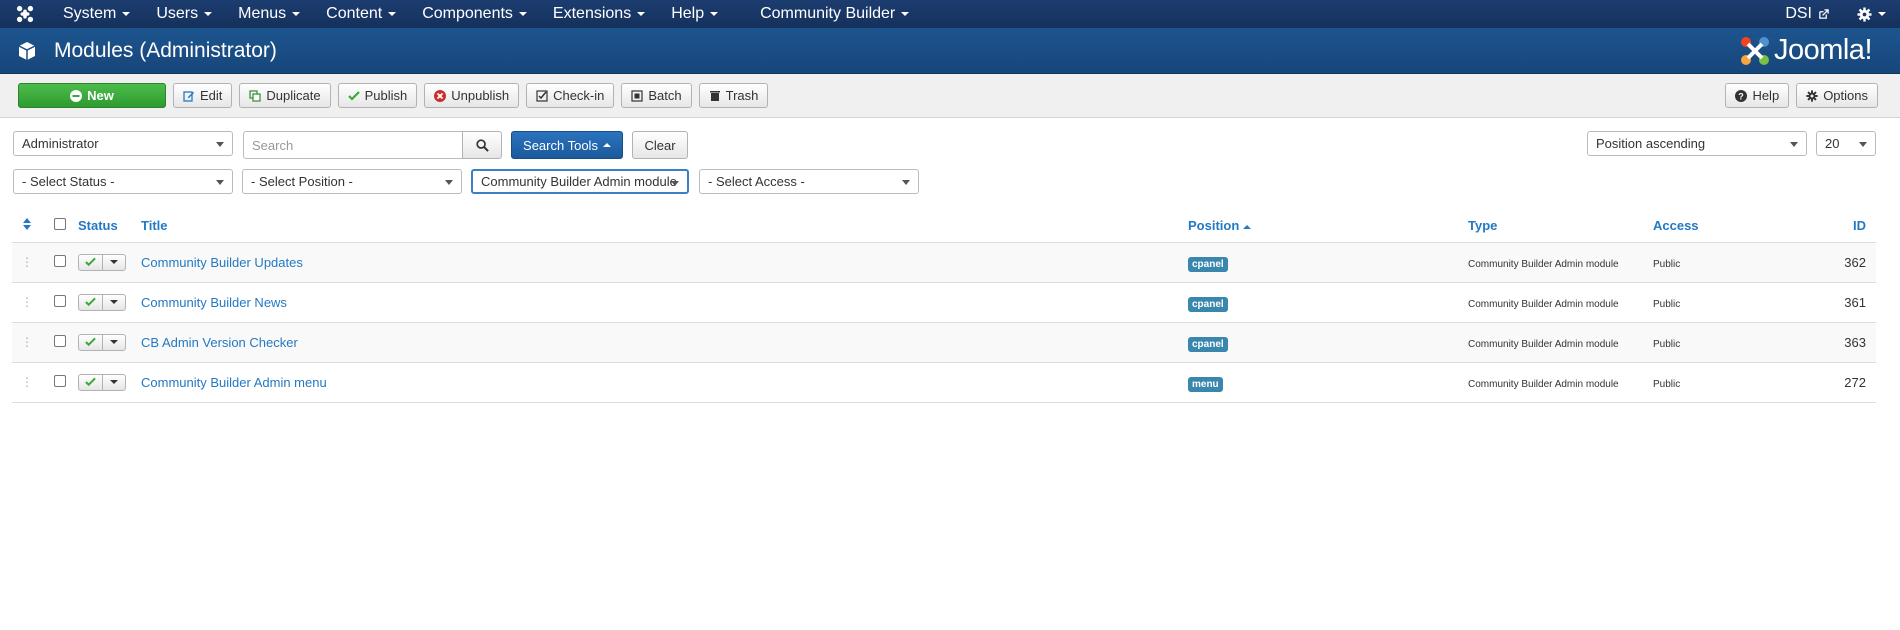 Image resolution: width=1900 pixels, height=630 pixels. What do you see at coordinates (637, 95) in the screenshot?
I see `batch-icon` at bounding box center [637, 95].